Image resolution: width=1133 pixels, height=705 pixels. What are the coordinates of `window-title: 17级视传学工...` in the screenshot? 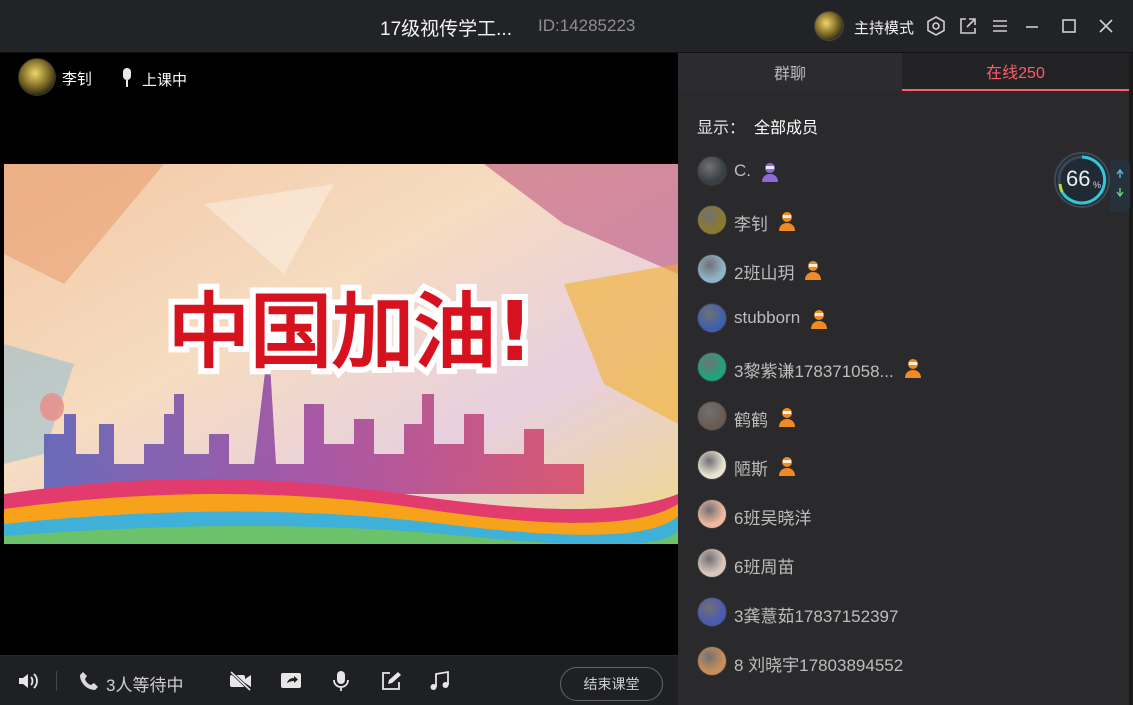 It's located at (446, 29).